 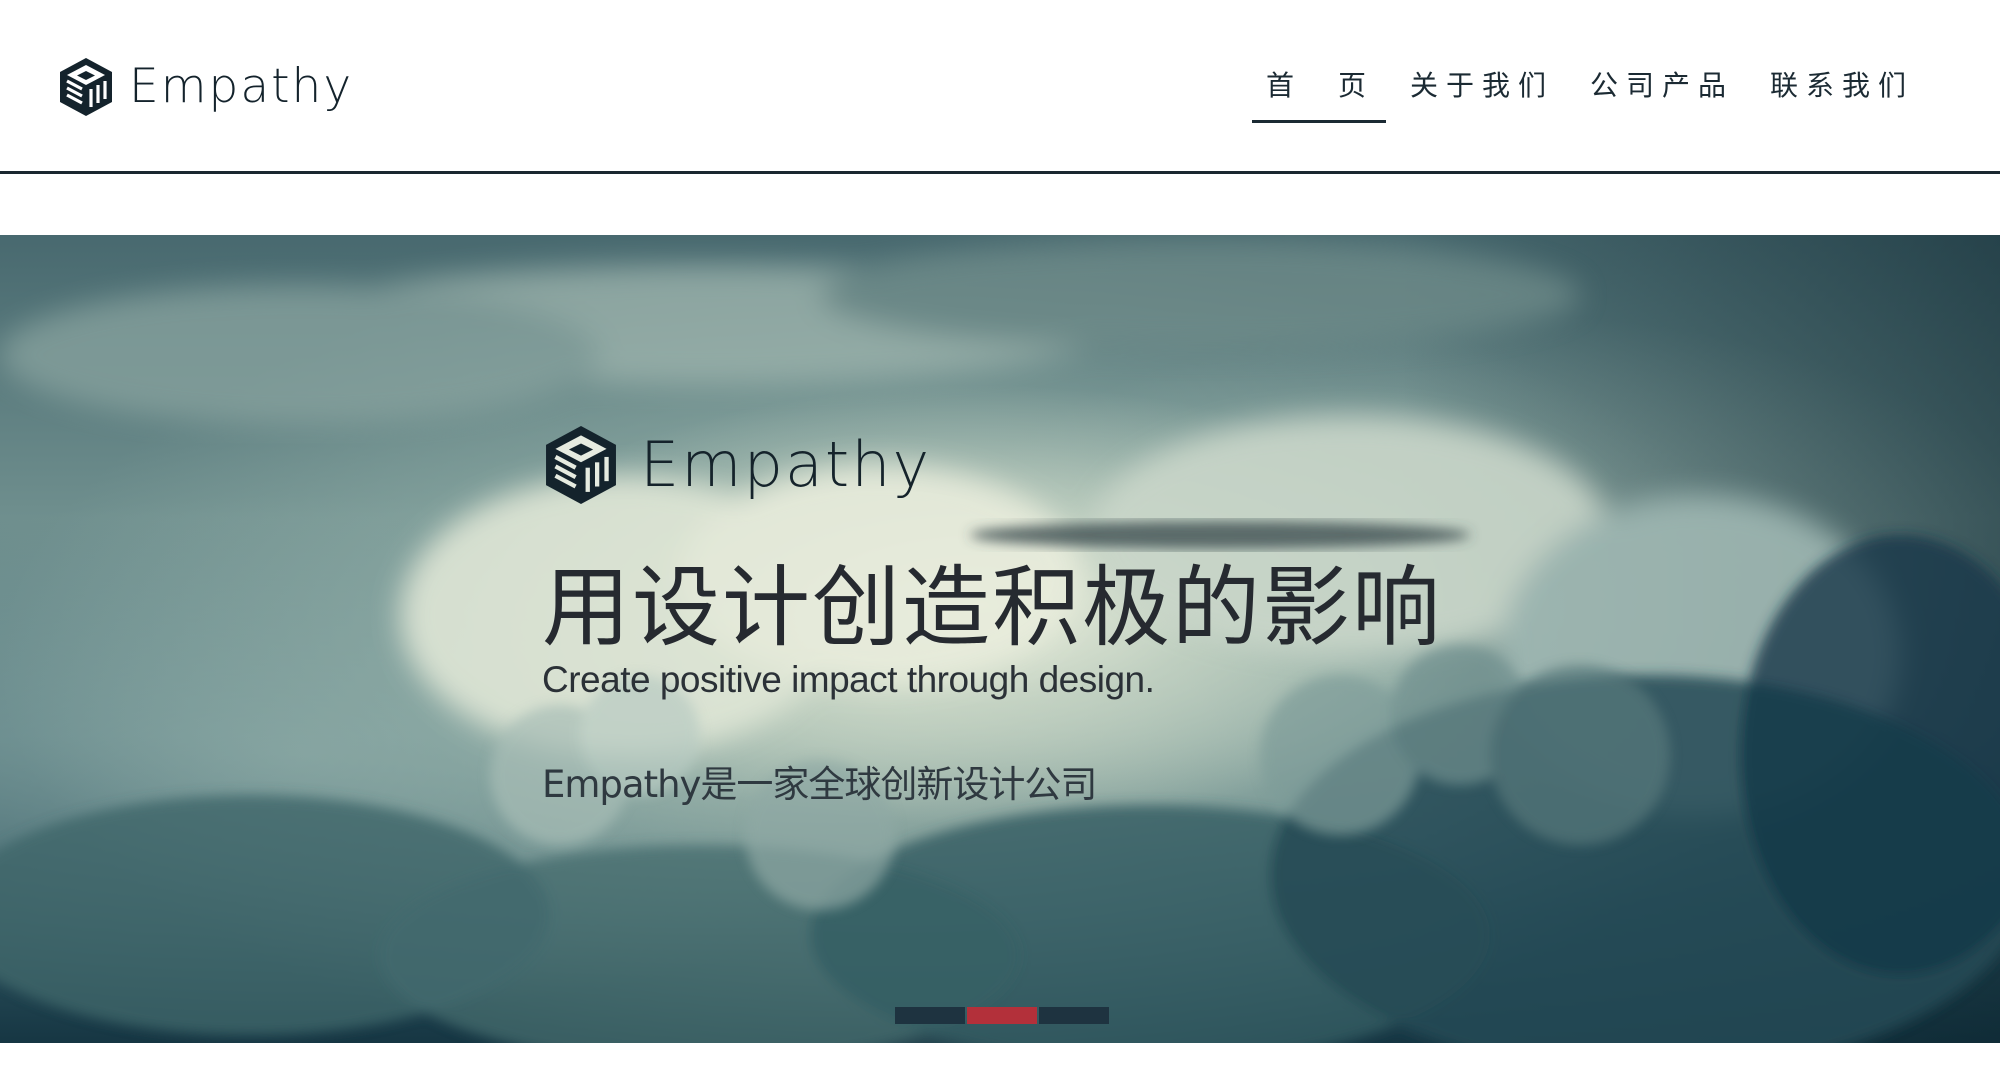 I want to click on hero-brand: Empathy, so click(x=1042, y=465).